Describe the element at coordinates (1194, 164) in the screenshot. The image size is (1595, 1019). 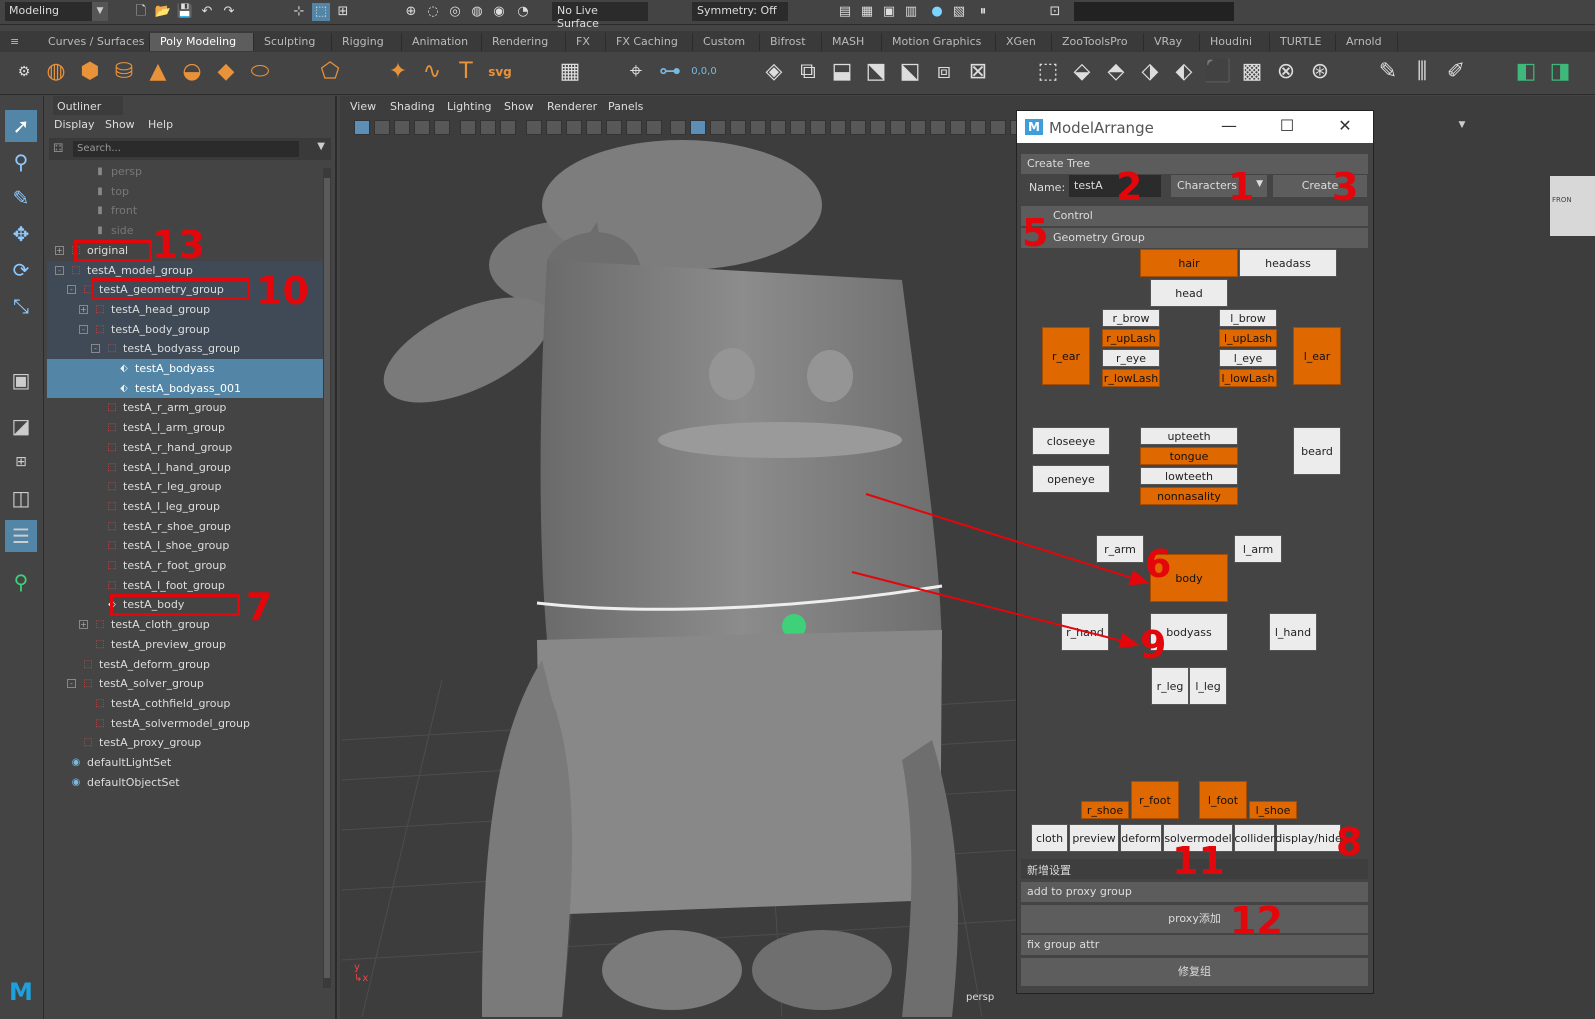
I see `create-tree-header: Create Tree` at that location.